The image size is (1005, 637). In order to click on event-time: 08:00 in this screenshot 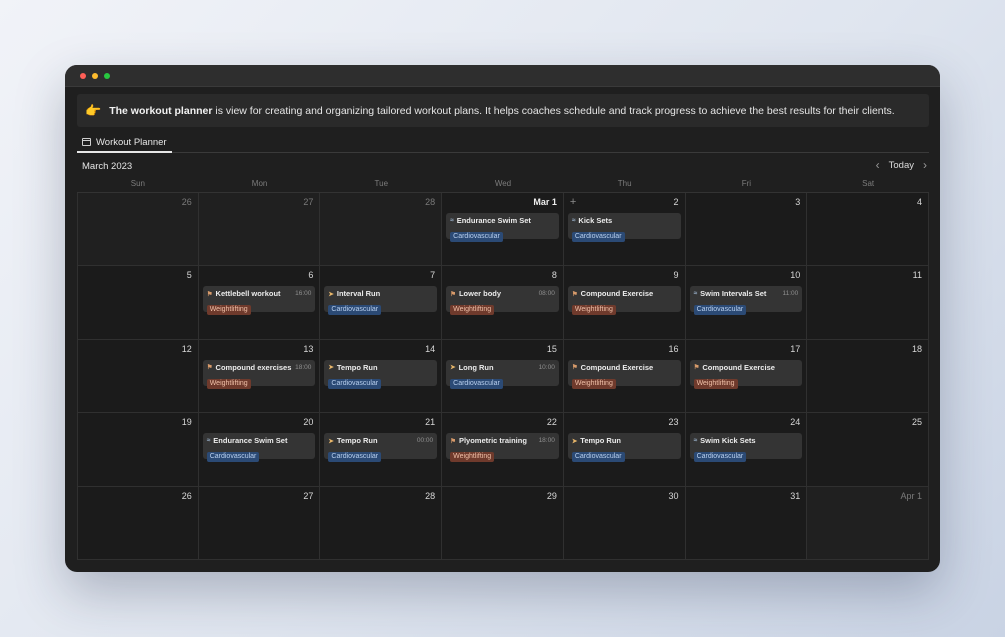, I will do `click(546, 294)`.